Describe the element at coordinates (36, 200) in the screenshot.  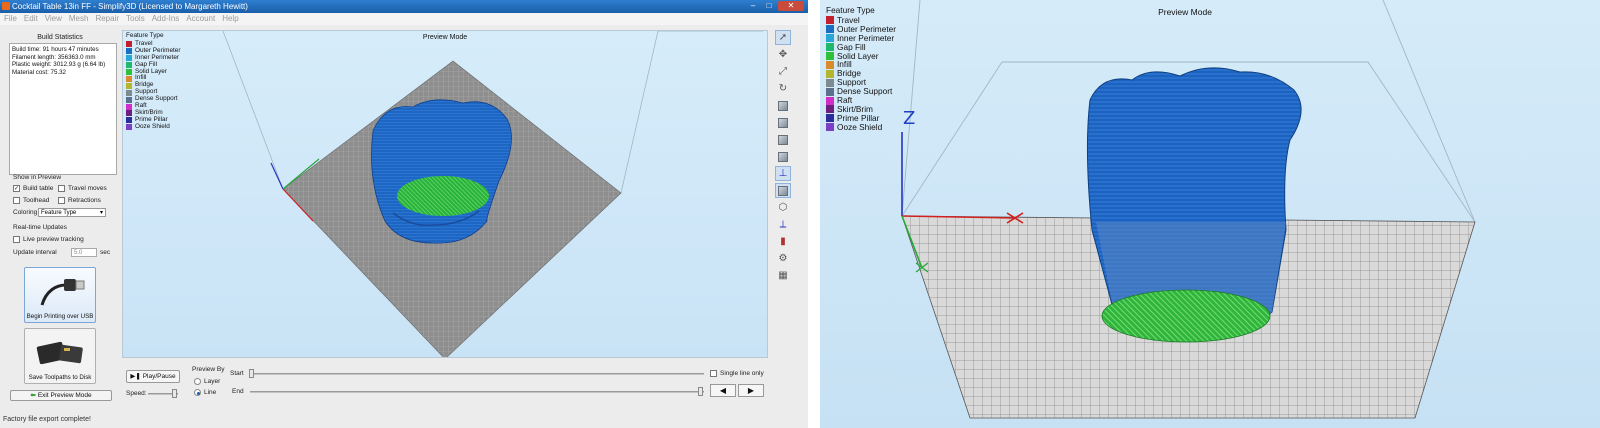
I see `toolhead-label: Toolhead` at that location.